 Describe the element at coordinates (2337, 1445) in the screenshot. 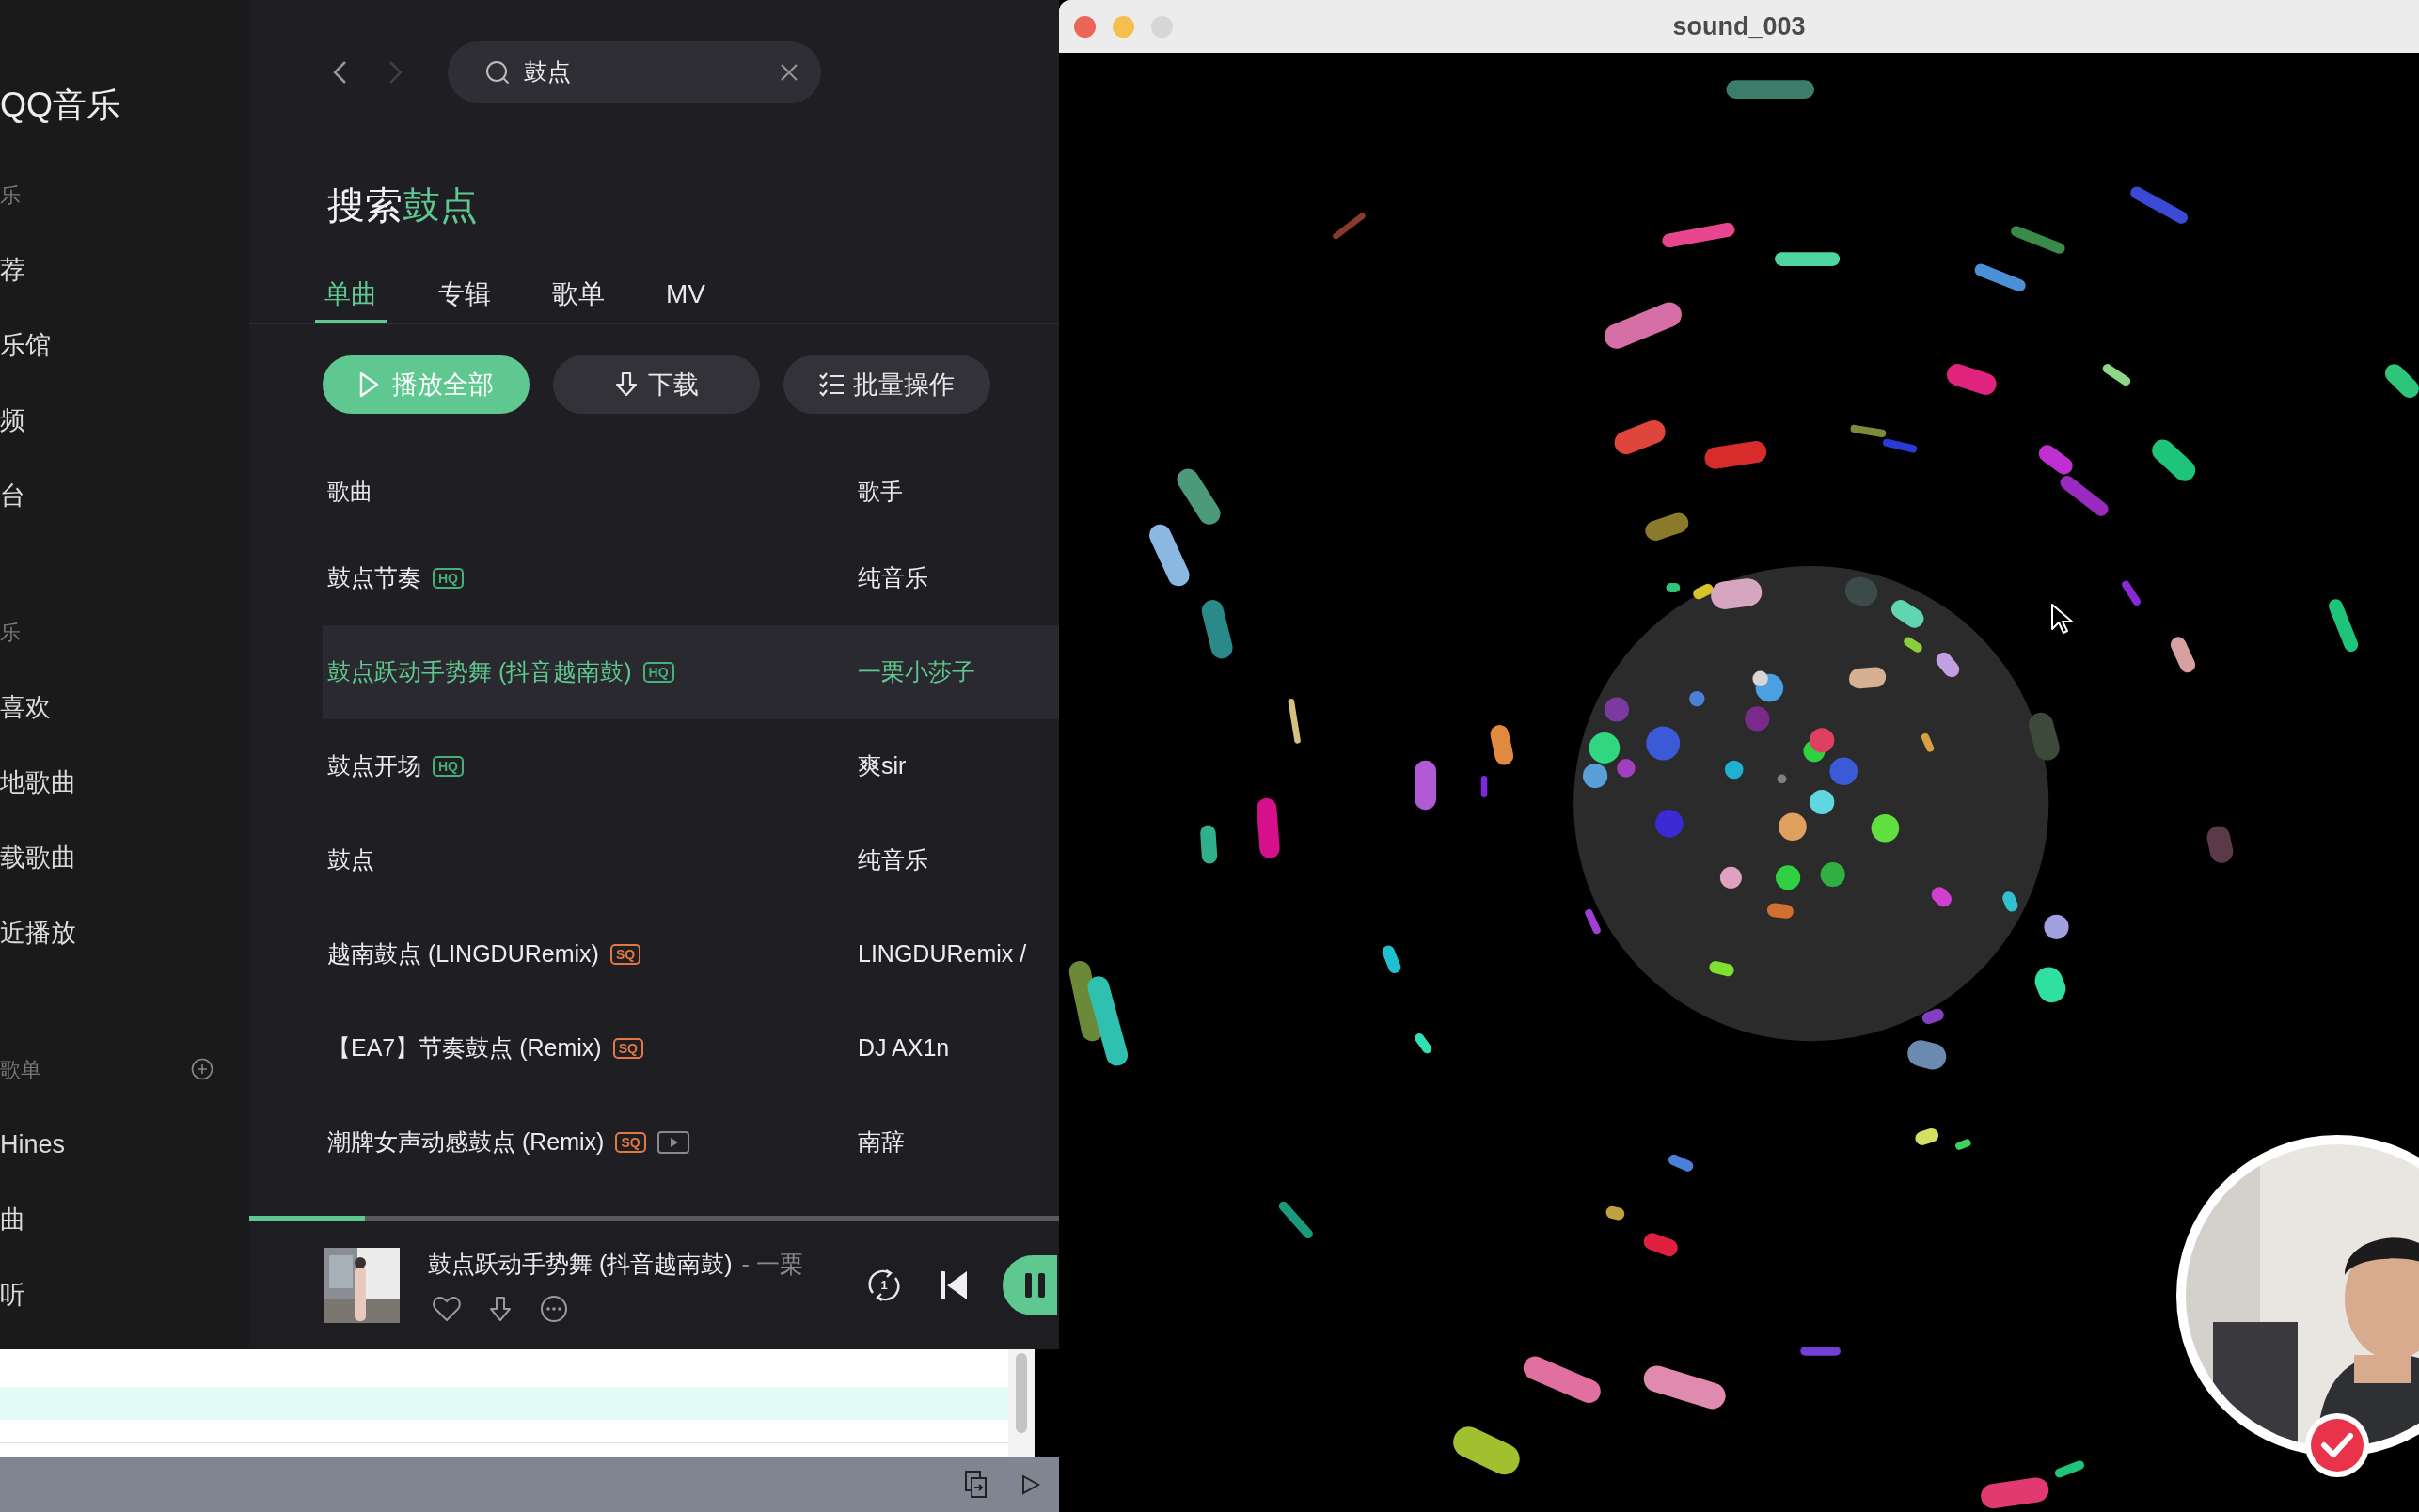

I see `check-badge-icon` at that location.